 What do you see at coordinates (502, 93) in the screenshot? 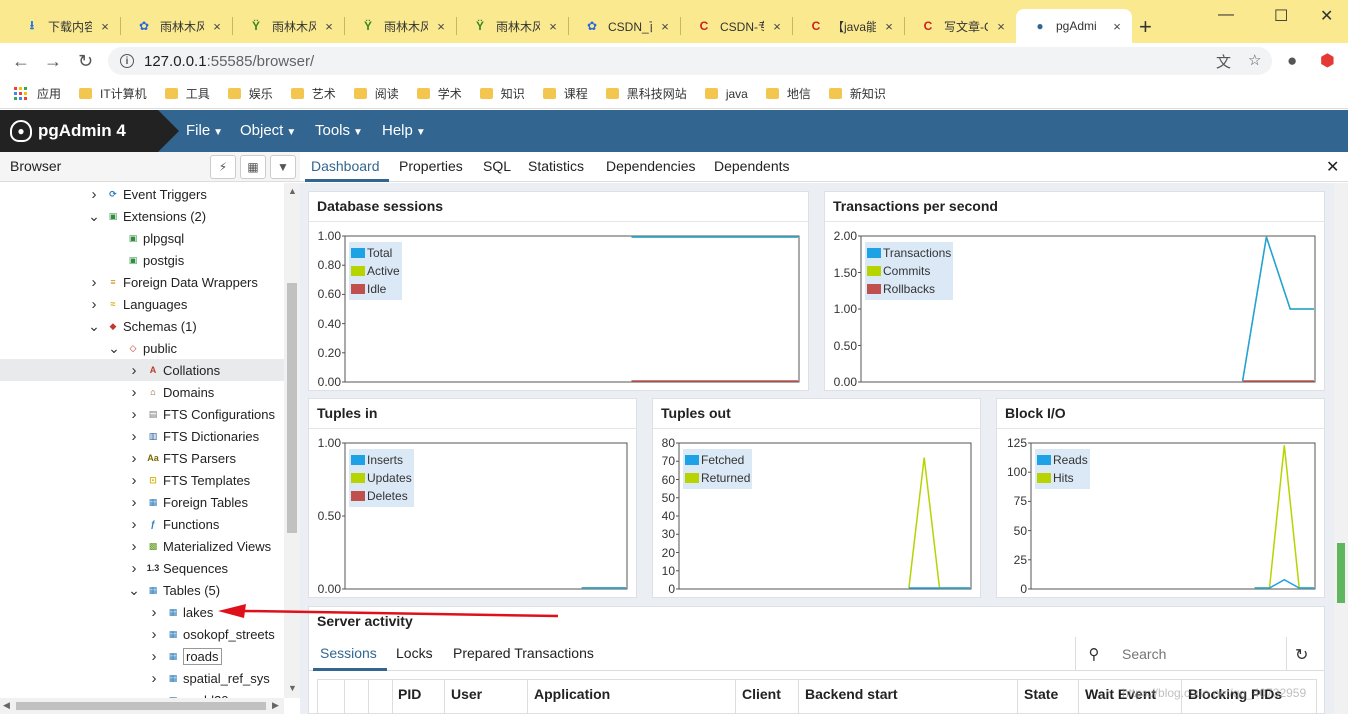
I see `bookmark-item: 知识` at bounding box center [502, 93].